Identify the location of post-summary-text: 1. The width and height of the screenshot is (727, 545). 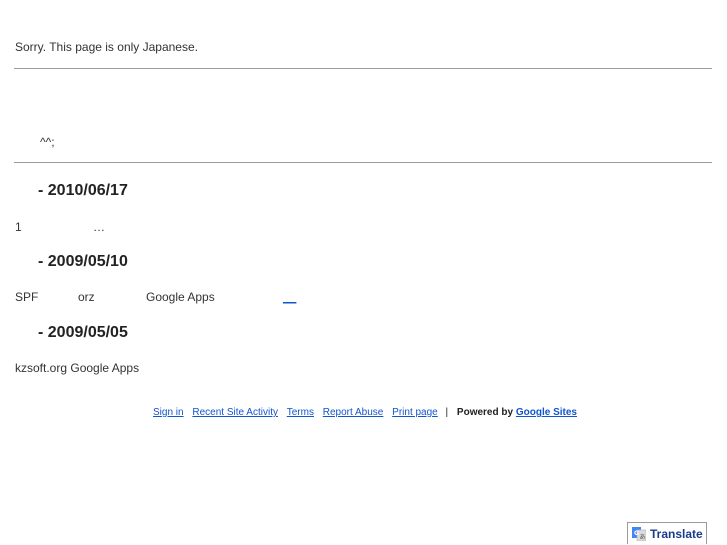
(18, 227).